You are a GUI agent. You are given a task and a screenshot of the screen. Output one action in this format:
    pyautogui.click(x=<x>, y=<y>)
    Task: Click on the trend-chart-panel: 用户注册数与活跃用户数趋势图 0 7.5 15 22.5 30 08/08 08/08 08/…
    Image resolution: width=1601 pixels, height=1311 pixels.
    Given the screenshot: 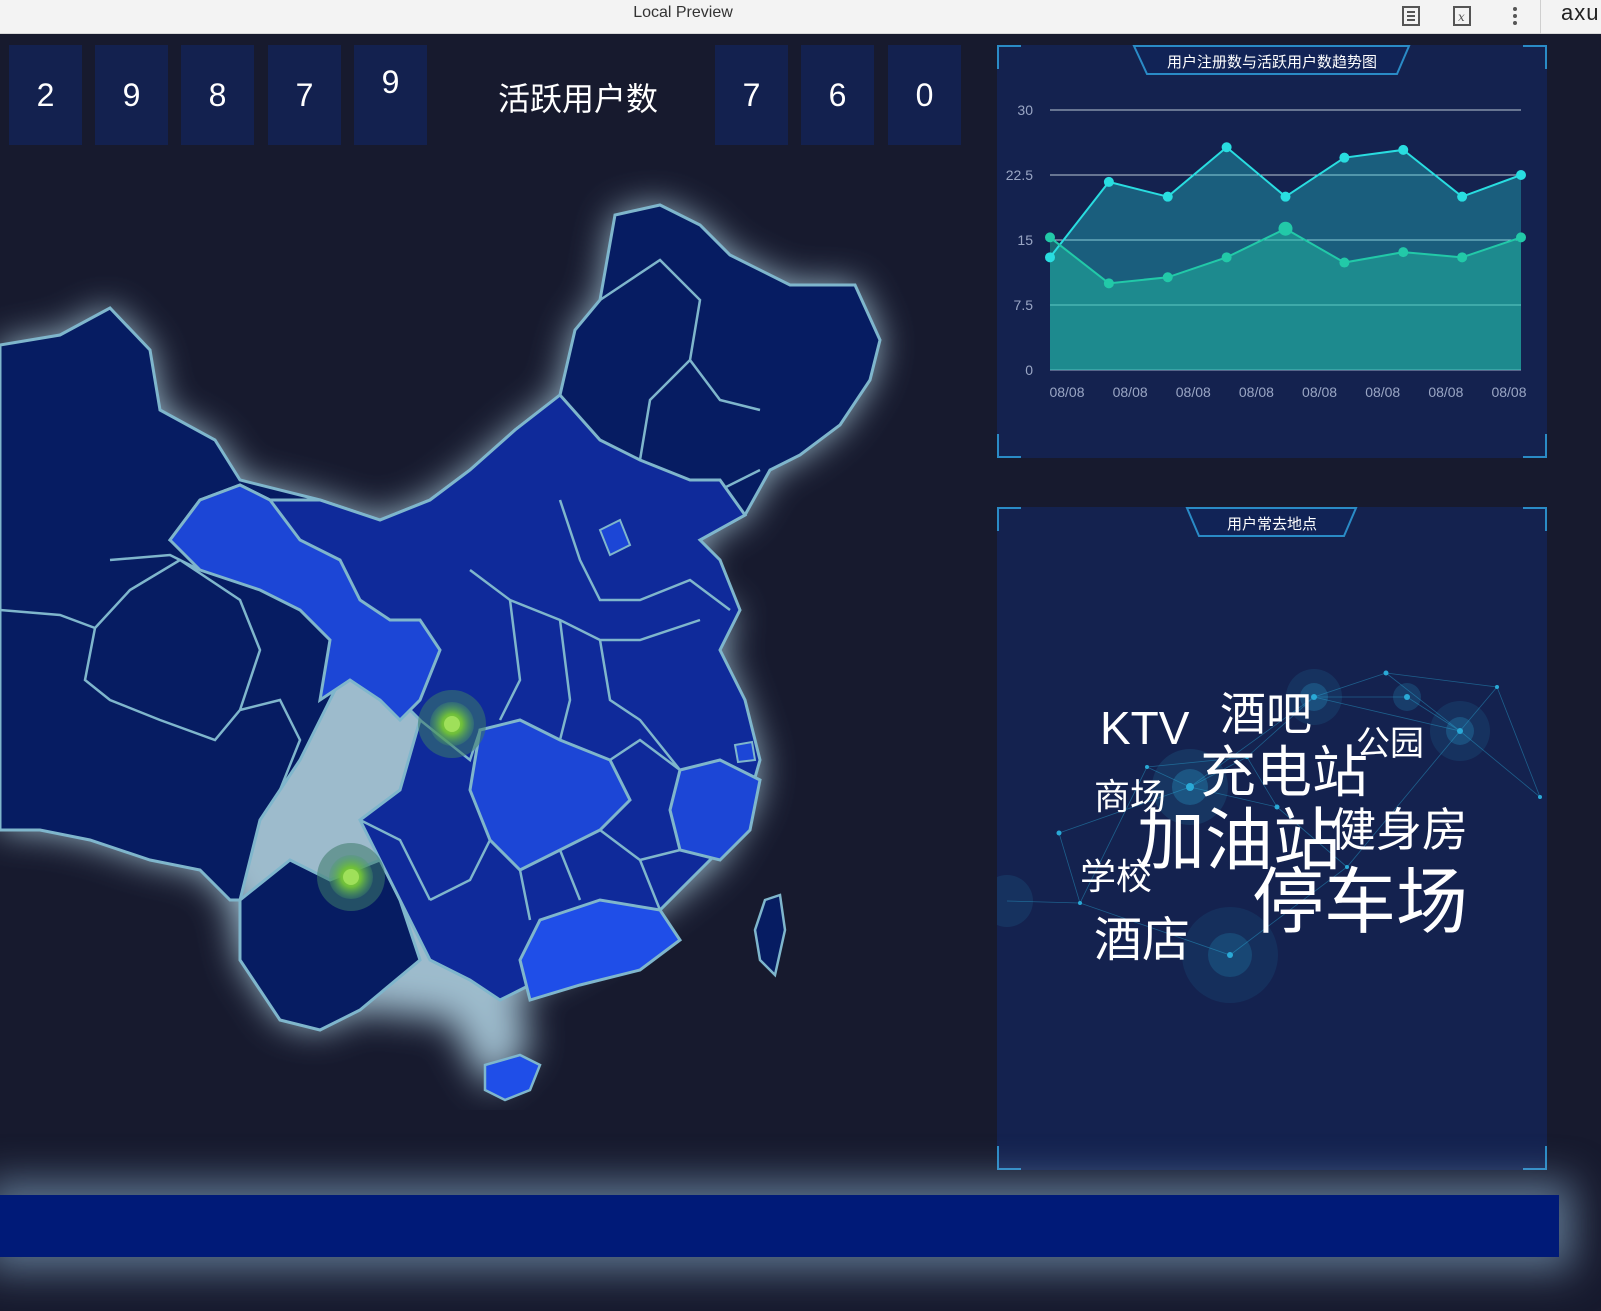 What is the action you would take?
    pyautogui.click(x=1272, y=251)
    